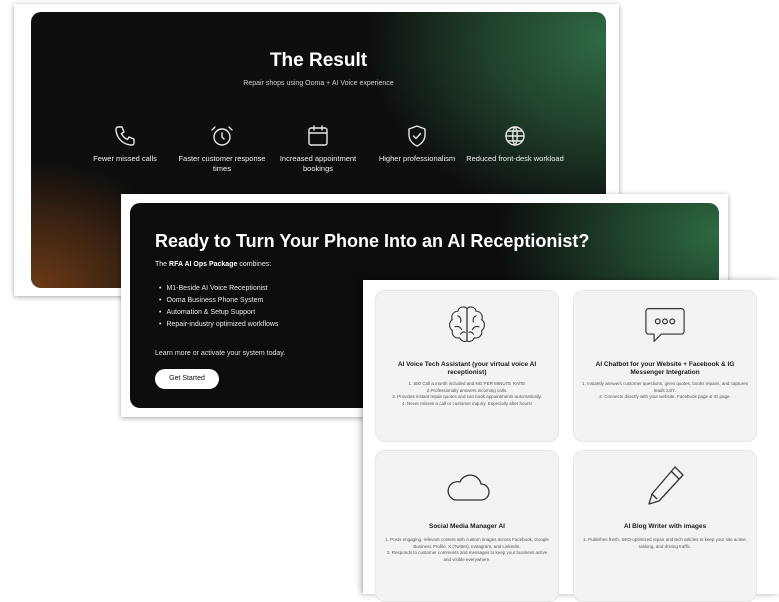 The height and width of the screenshot is (602, 779). I want to click on list-item: Ooma Business Phone System, so click(217, 301).